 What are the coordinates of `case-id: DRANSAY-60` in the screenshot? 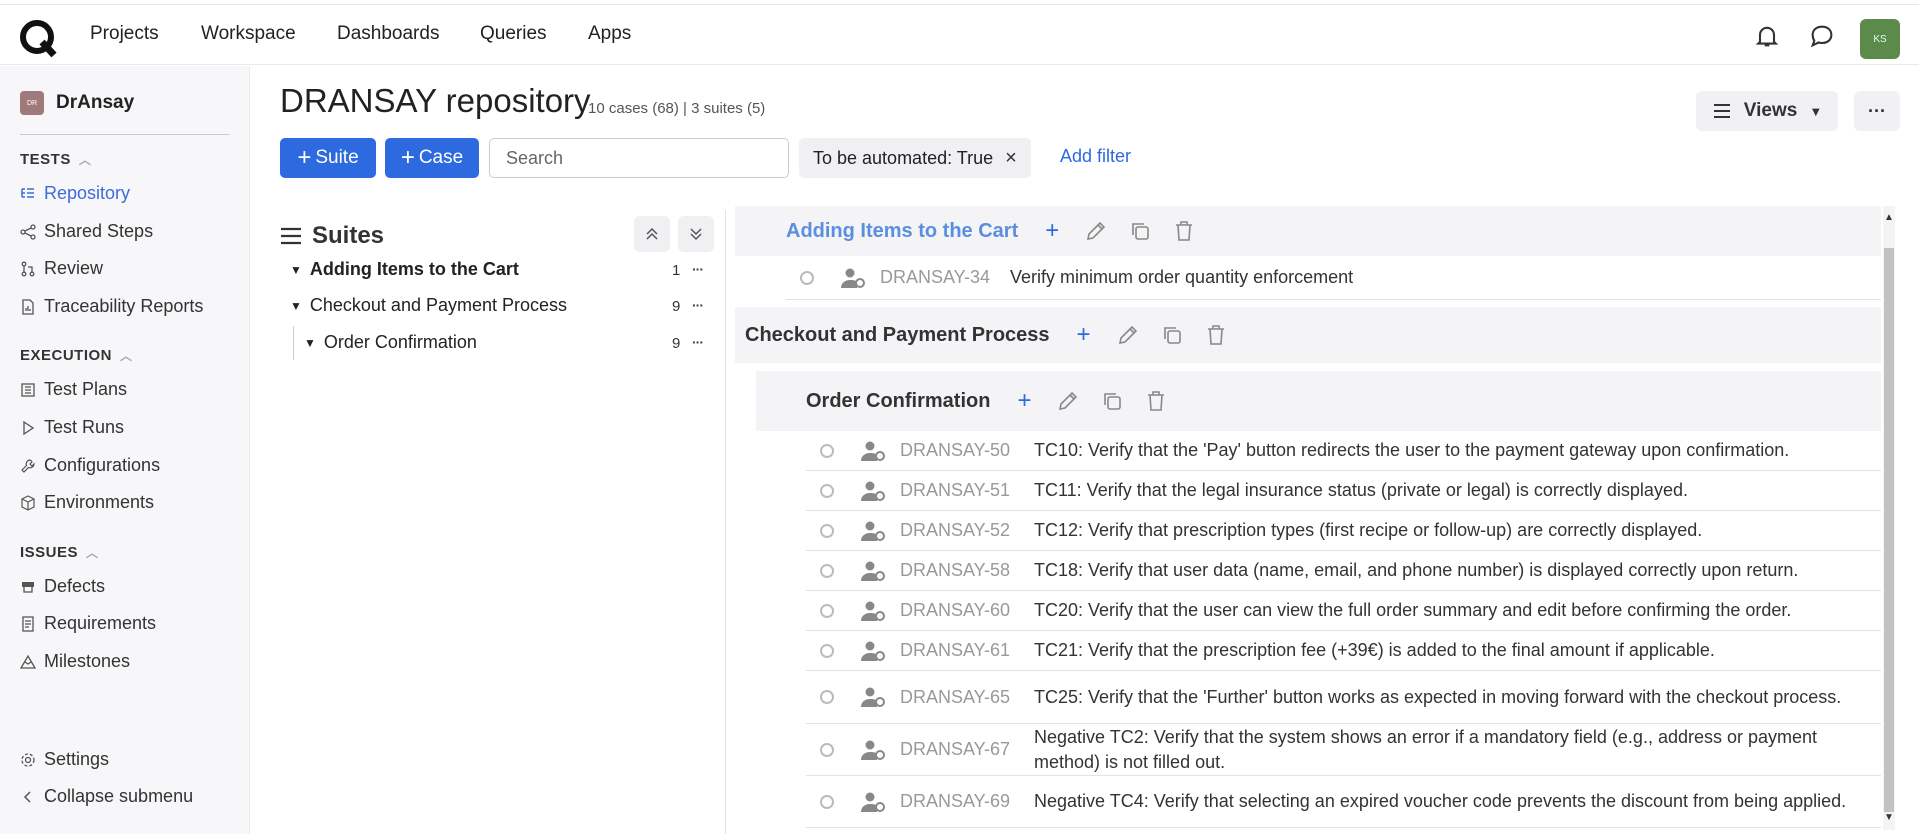 It's located at (955, 610).